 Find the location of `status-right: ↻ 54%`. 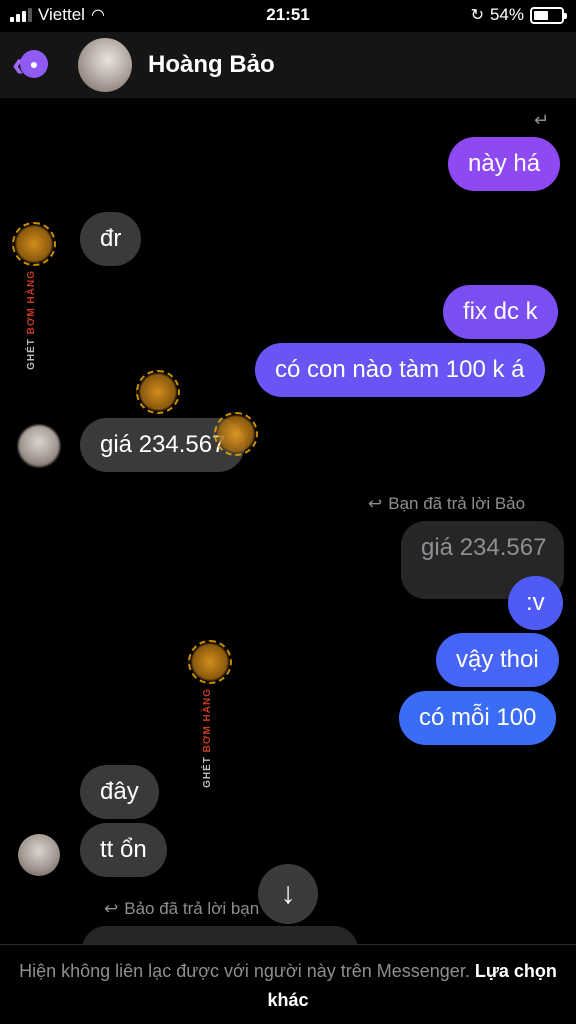

status-right: ↻ 54% is located at coordinates (518, 15).